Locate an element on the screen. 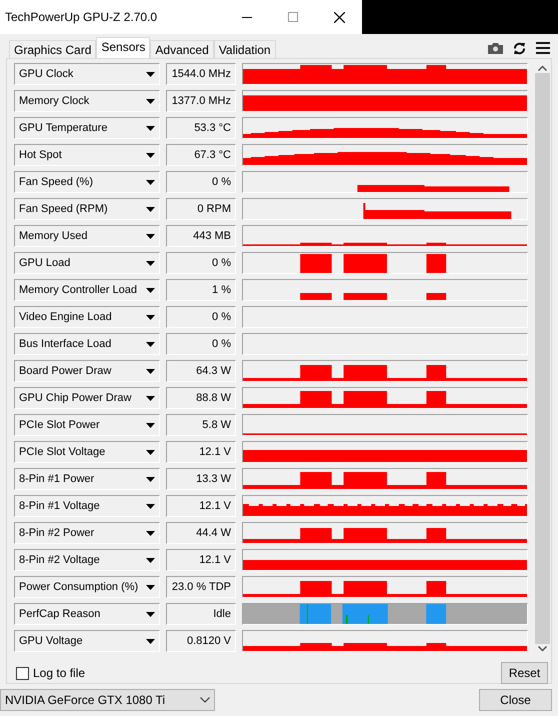  camera-icon is located at coordinates (495, 48).